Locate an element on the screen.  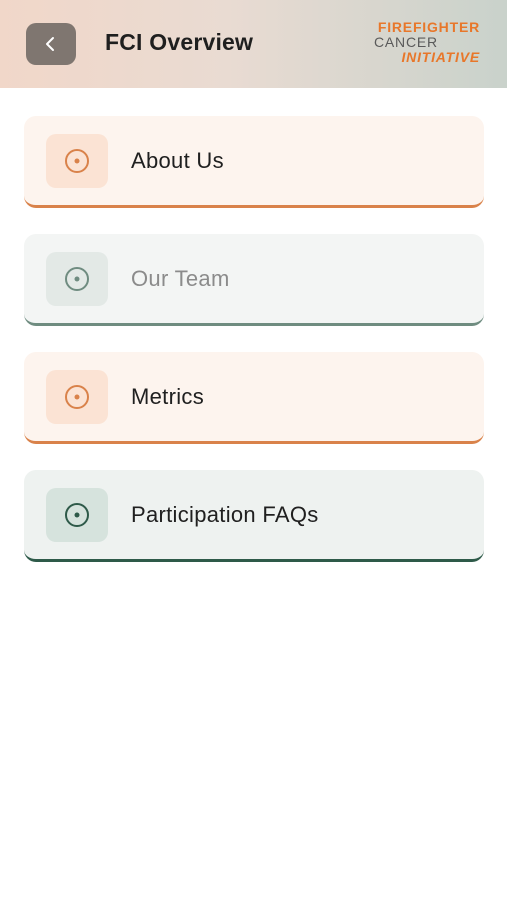
logo-line-1: FIREFIGHTER is located at coordinates (428, 27).